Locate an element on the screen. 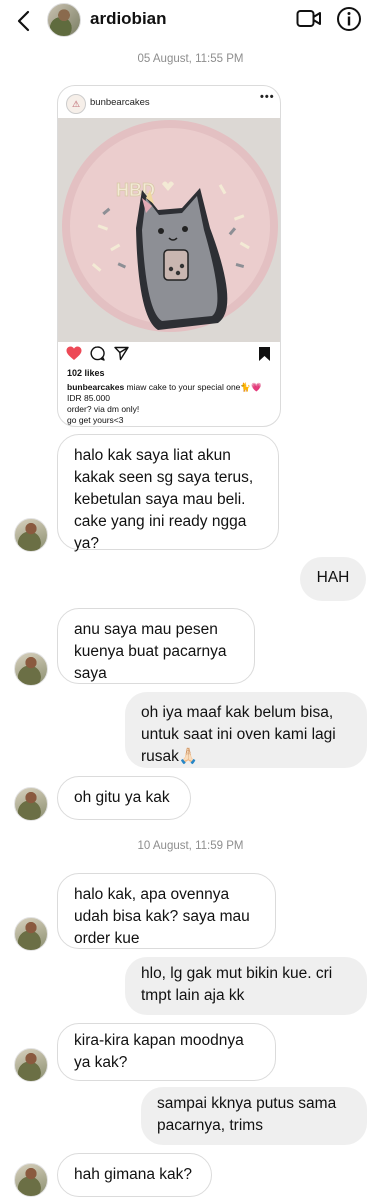 The width and height of the screenshot is (381, 1200). cake-photo: HBD is located at coordinates (169, 230).